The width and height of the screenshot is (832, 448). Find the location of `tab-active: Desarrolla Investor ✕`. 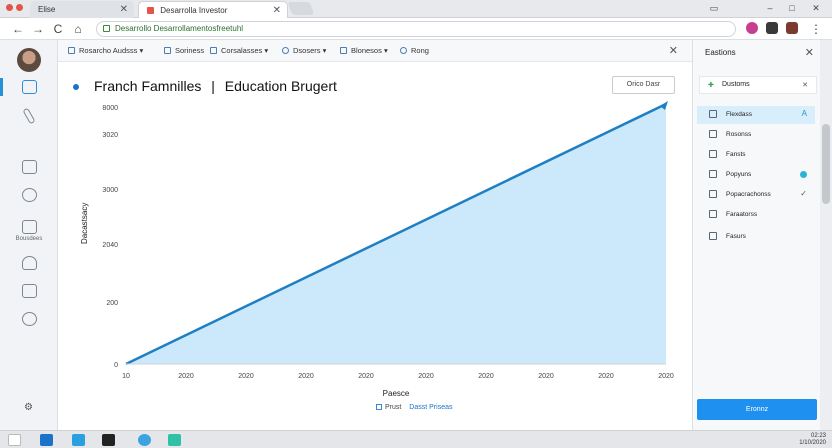

tab-active: Desarrolla Investor ✕ is located at coordinates (213, 9).